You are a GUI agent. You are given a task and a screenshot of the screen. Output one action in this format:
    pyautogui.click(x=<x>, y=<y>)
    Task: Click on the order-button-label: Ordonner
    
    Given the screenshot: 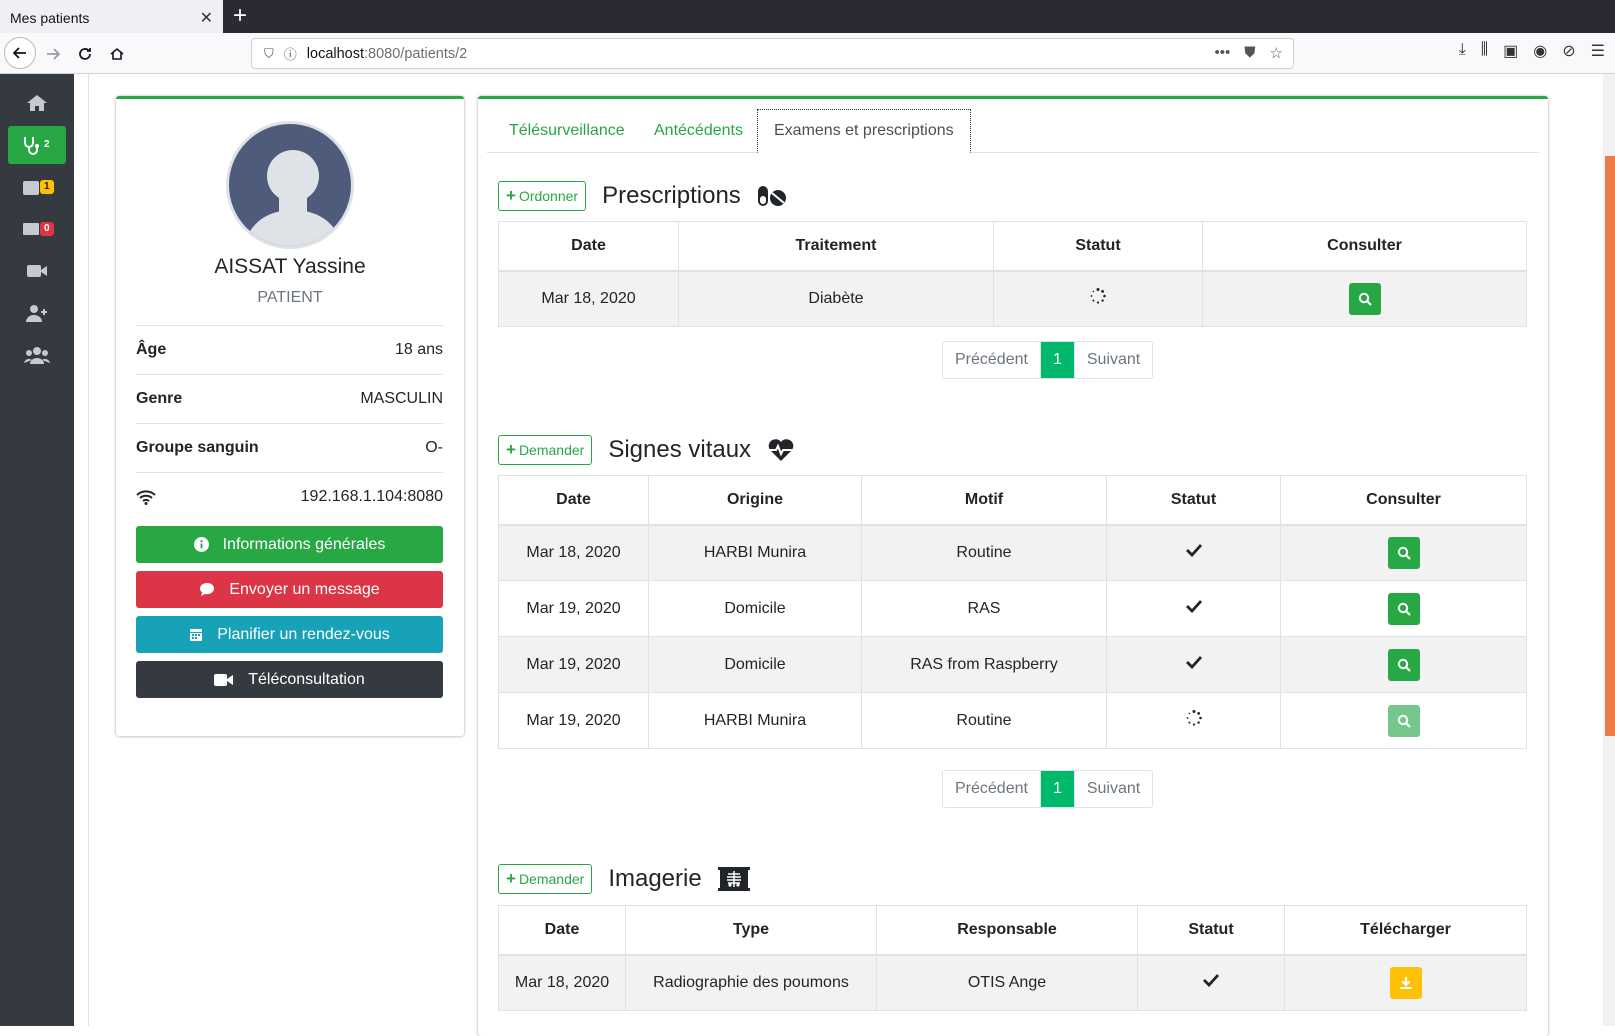 What is the action you would take?
    pyautogui.click(x=548, y=196)
    